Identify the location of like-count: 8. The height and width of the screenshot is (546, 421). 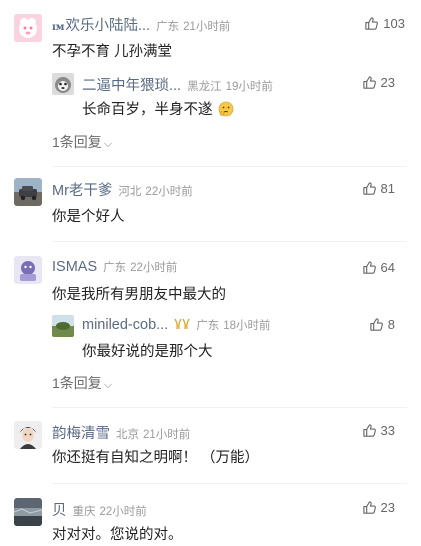
(391, 324).